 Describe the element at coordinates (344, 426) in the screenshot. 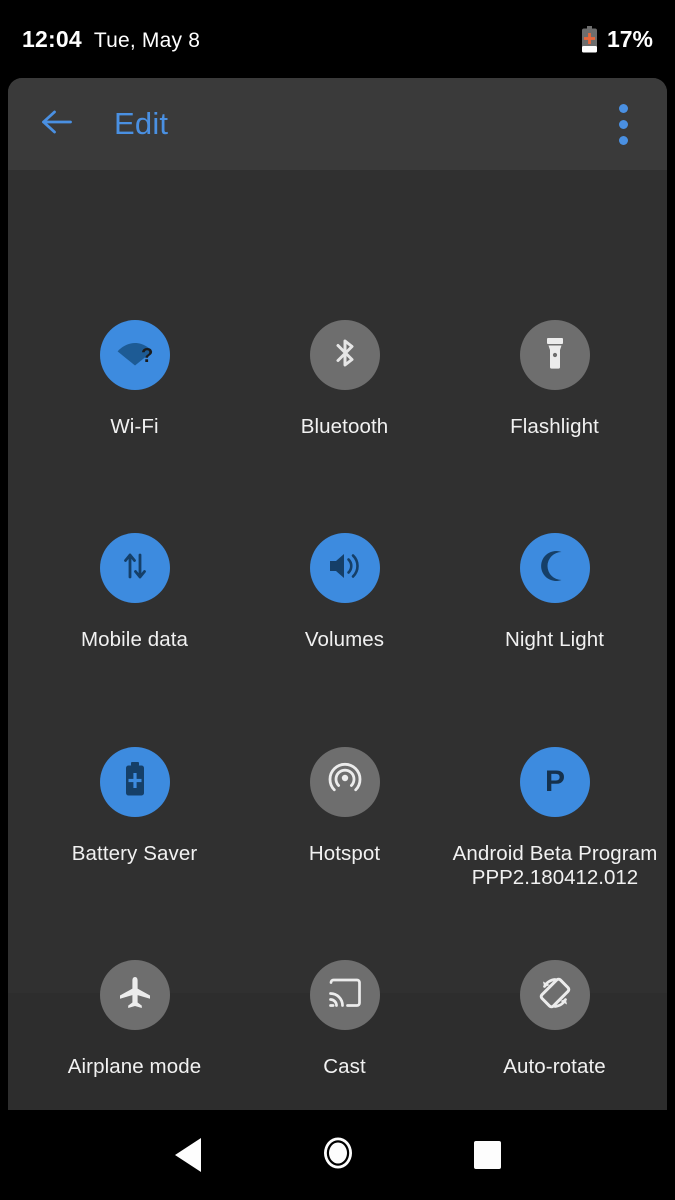

I see `tile-label: Bluetooth` at that location.